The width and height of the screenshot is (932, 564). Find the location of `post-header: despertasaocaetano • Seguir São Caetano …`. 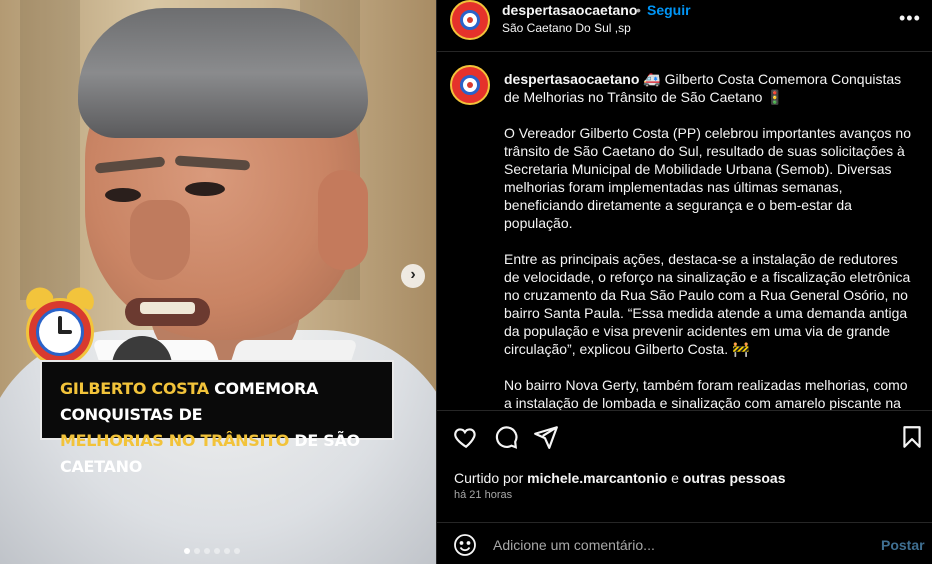

post-header: despertasaocaetano • Seguir São Caetano … is located at coordinates (684, 26).